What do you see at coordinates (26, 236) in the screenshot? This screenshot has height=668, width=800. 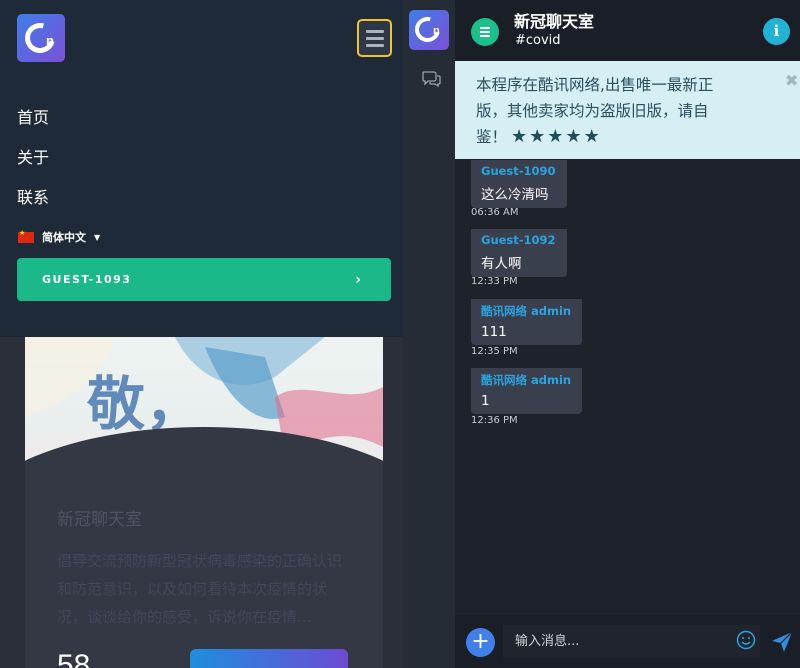 I see `china-flag-icon` at bounding box center [26, 236].